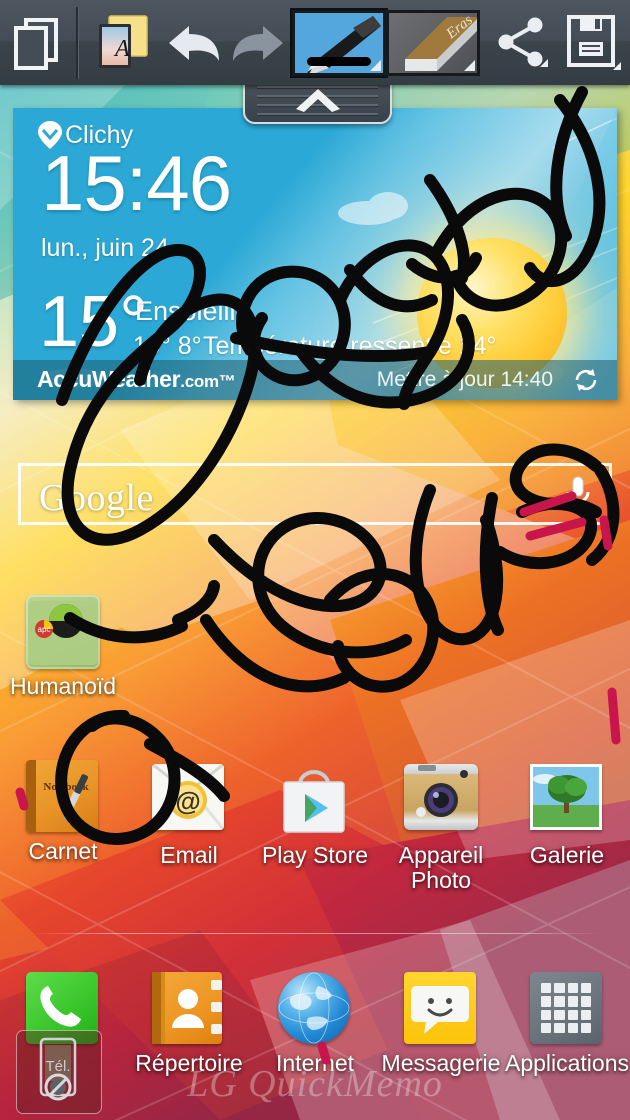 The width and height of the screenshot is (630, 1120). I want to click on camera-app: Appareil Photo, so click(441, 826).